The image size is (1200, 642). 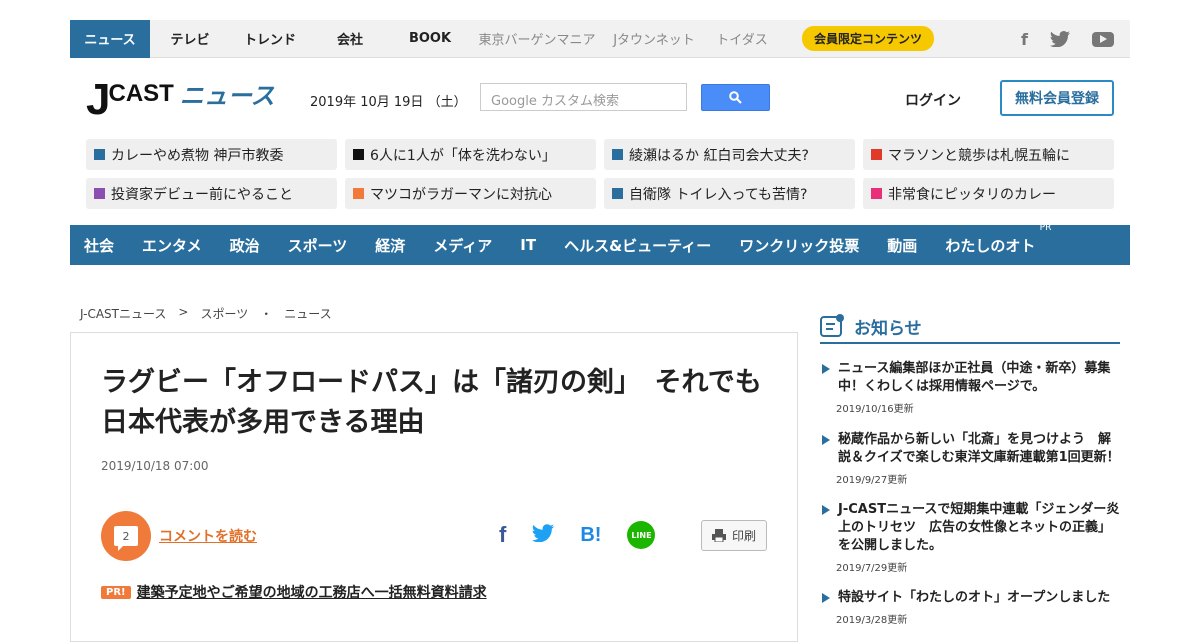 I want to click on comment-count: 2, so click(x=126, y=538).